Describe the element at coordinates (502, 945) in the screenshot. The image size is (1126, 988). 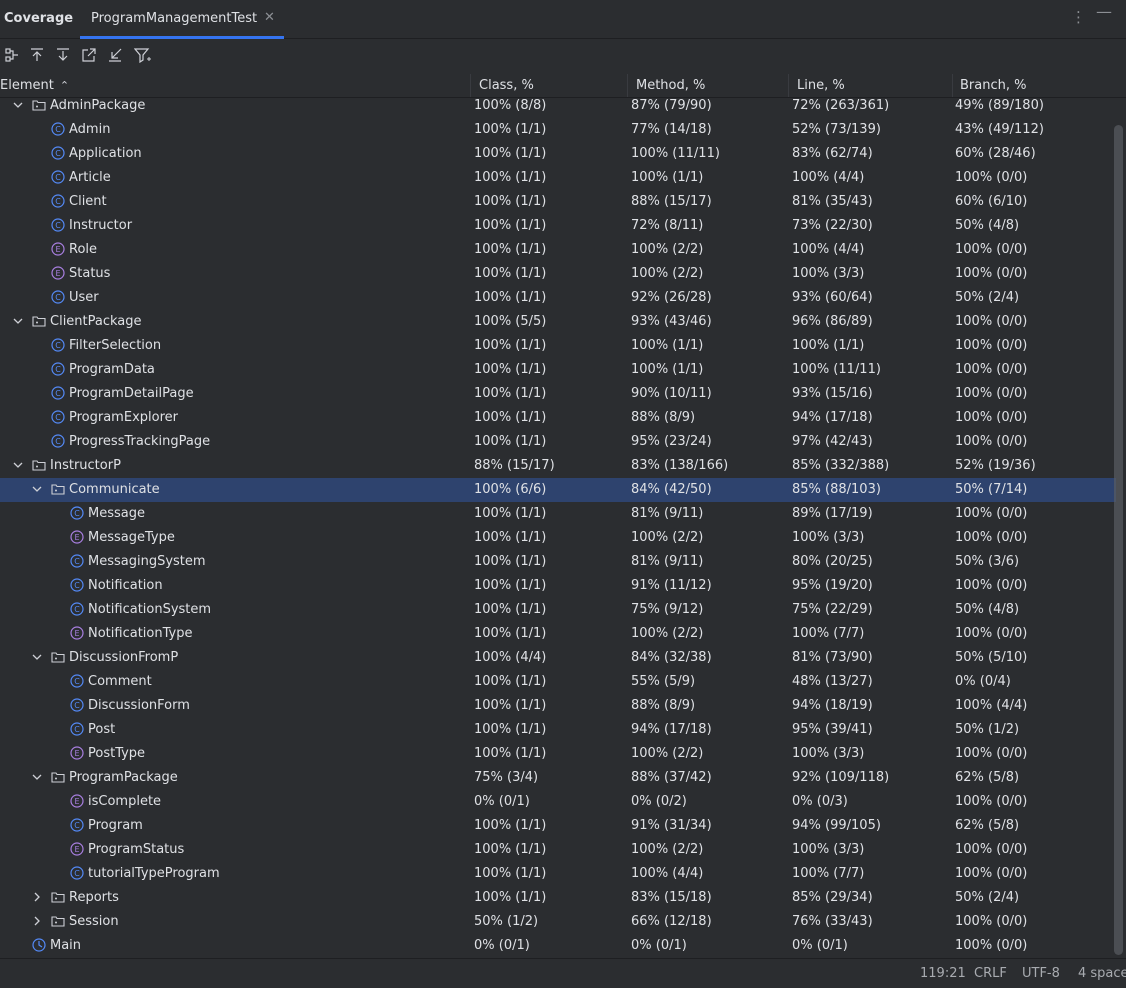
I see `class-coverage-cell: 0% (0/1)` at that location.